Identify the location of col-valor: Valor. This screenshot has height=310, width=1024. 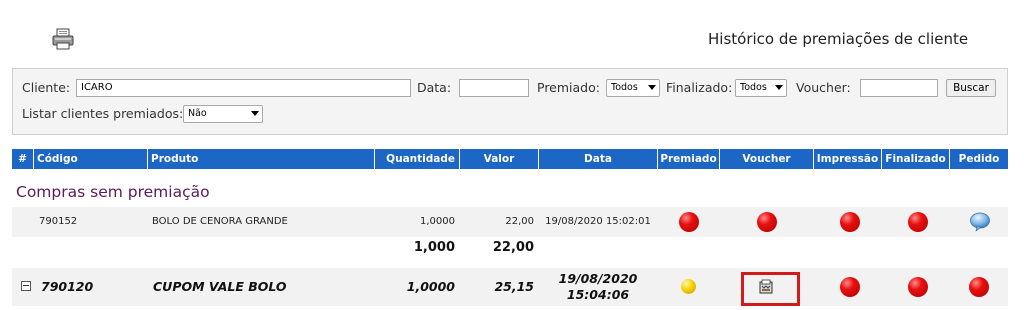
(499, 159).